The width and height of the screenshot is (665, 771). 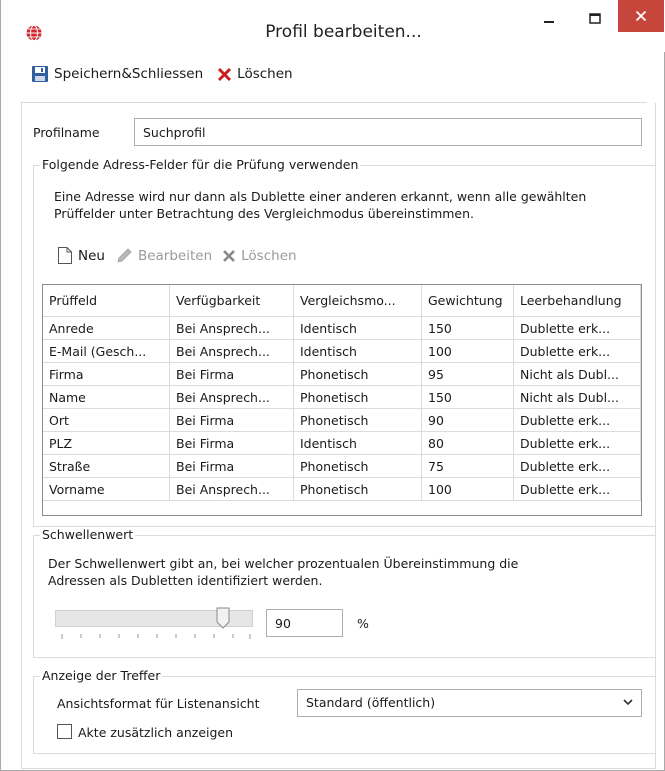 I want to click on format-select-value: Standard (öffentlich), so click(x=371, y=702).